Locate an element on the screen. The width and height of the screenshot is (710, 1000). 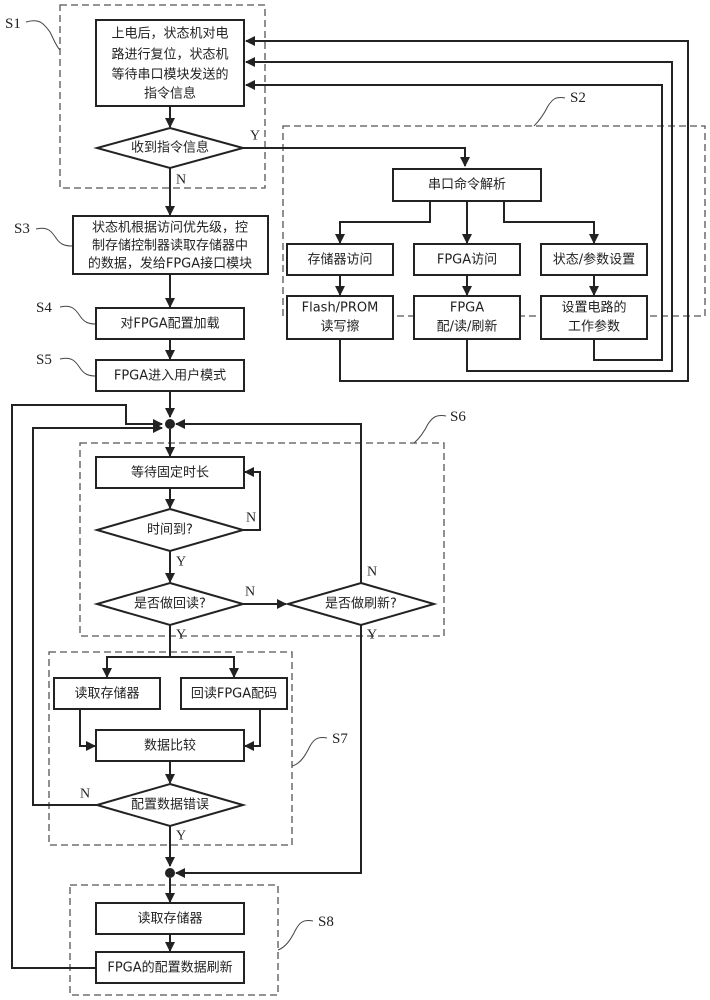
time-up-text: 时间到? is located at coordinates (170, 530).